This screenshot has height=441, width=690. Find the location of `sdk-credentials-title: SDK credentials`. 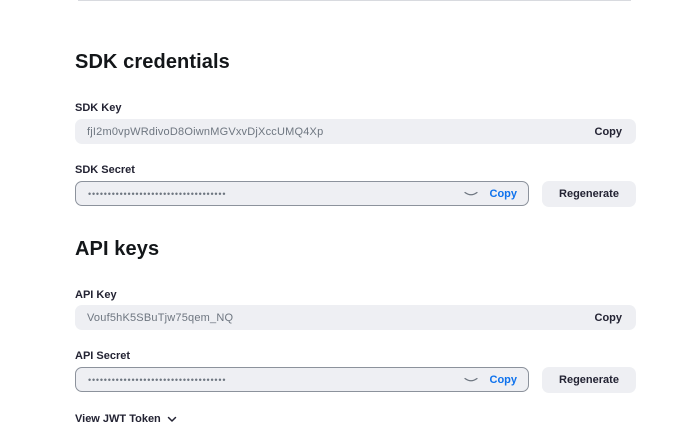

sdk-credentials-title: SDK credentials is located at coordinates (152, 62).